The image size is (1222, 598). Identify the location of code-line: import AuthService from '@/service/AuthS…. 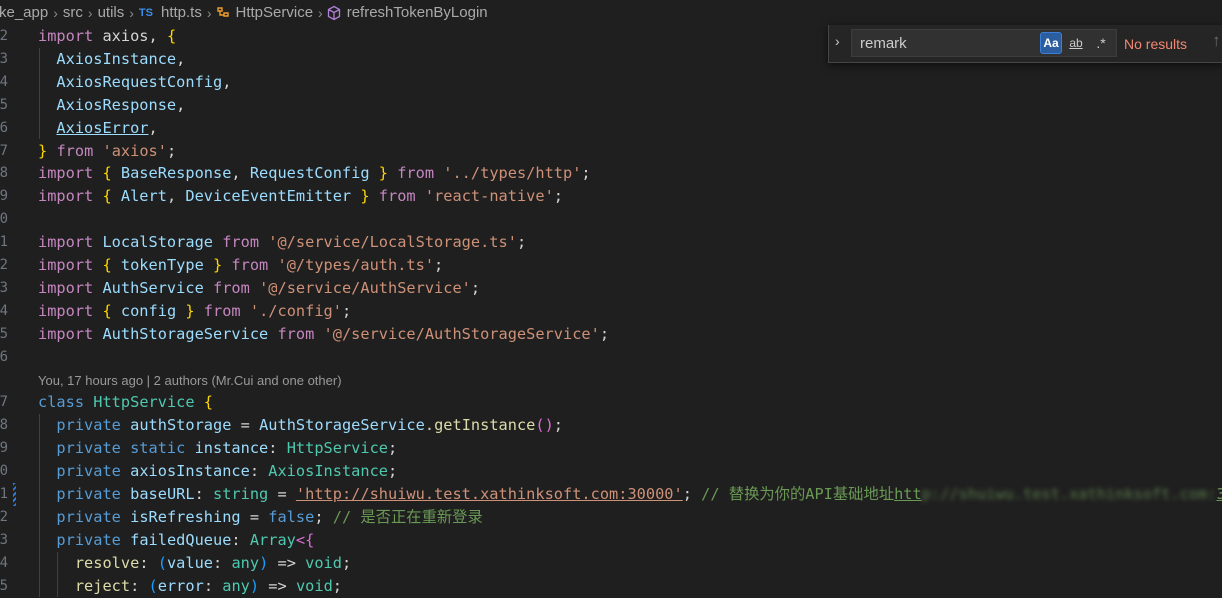
(259, 288).